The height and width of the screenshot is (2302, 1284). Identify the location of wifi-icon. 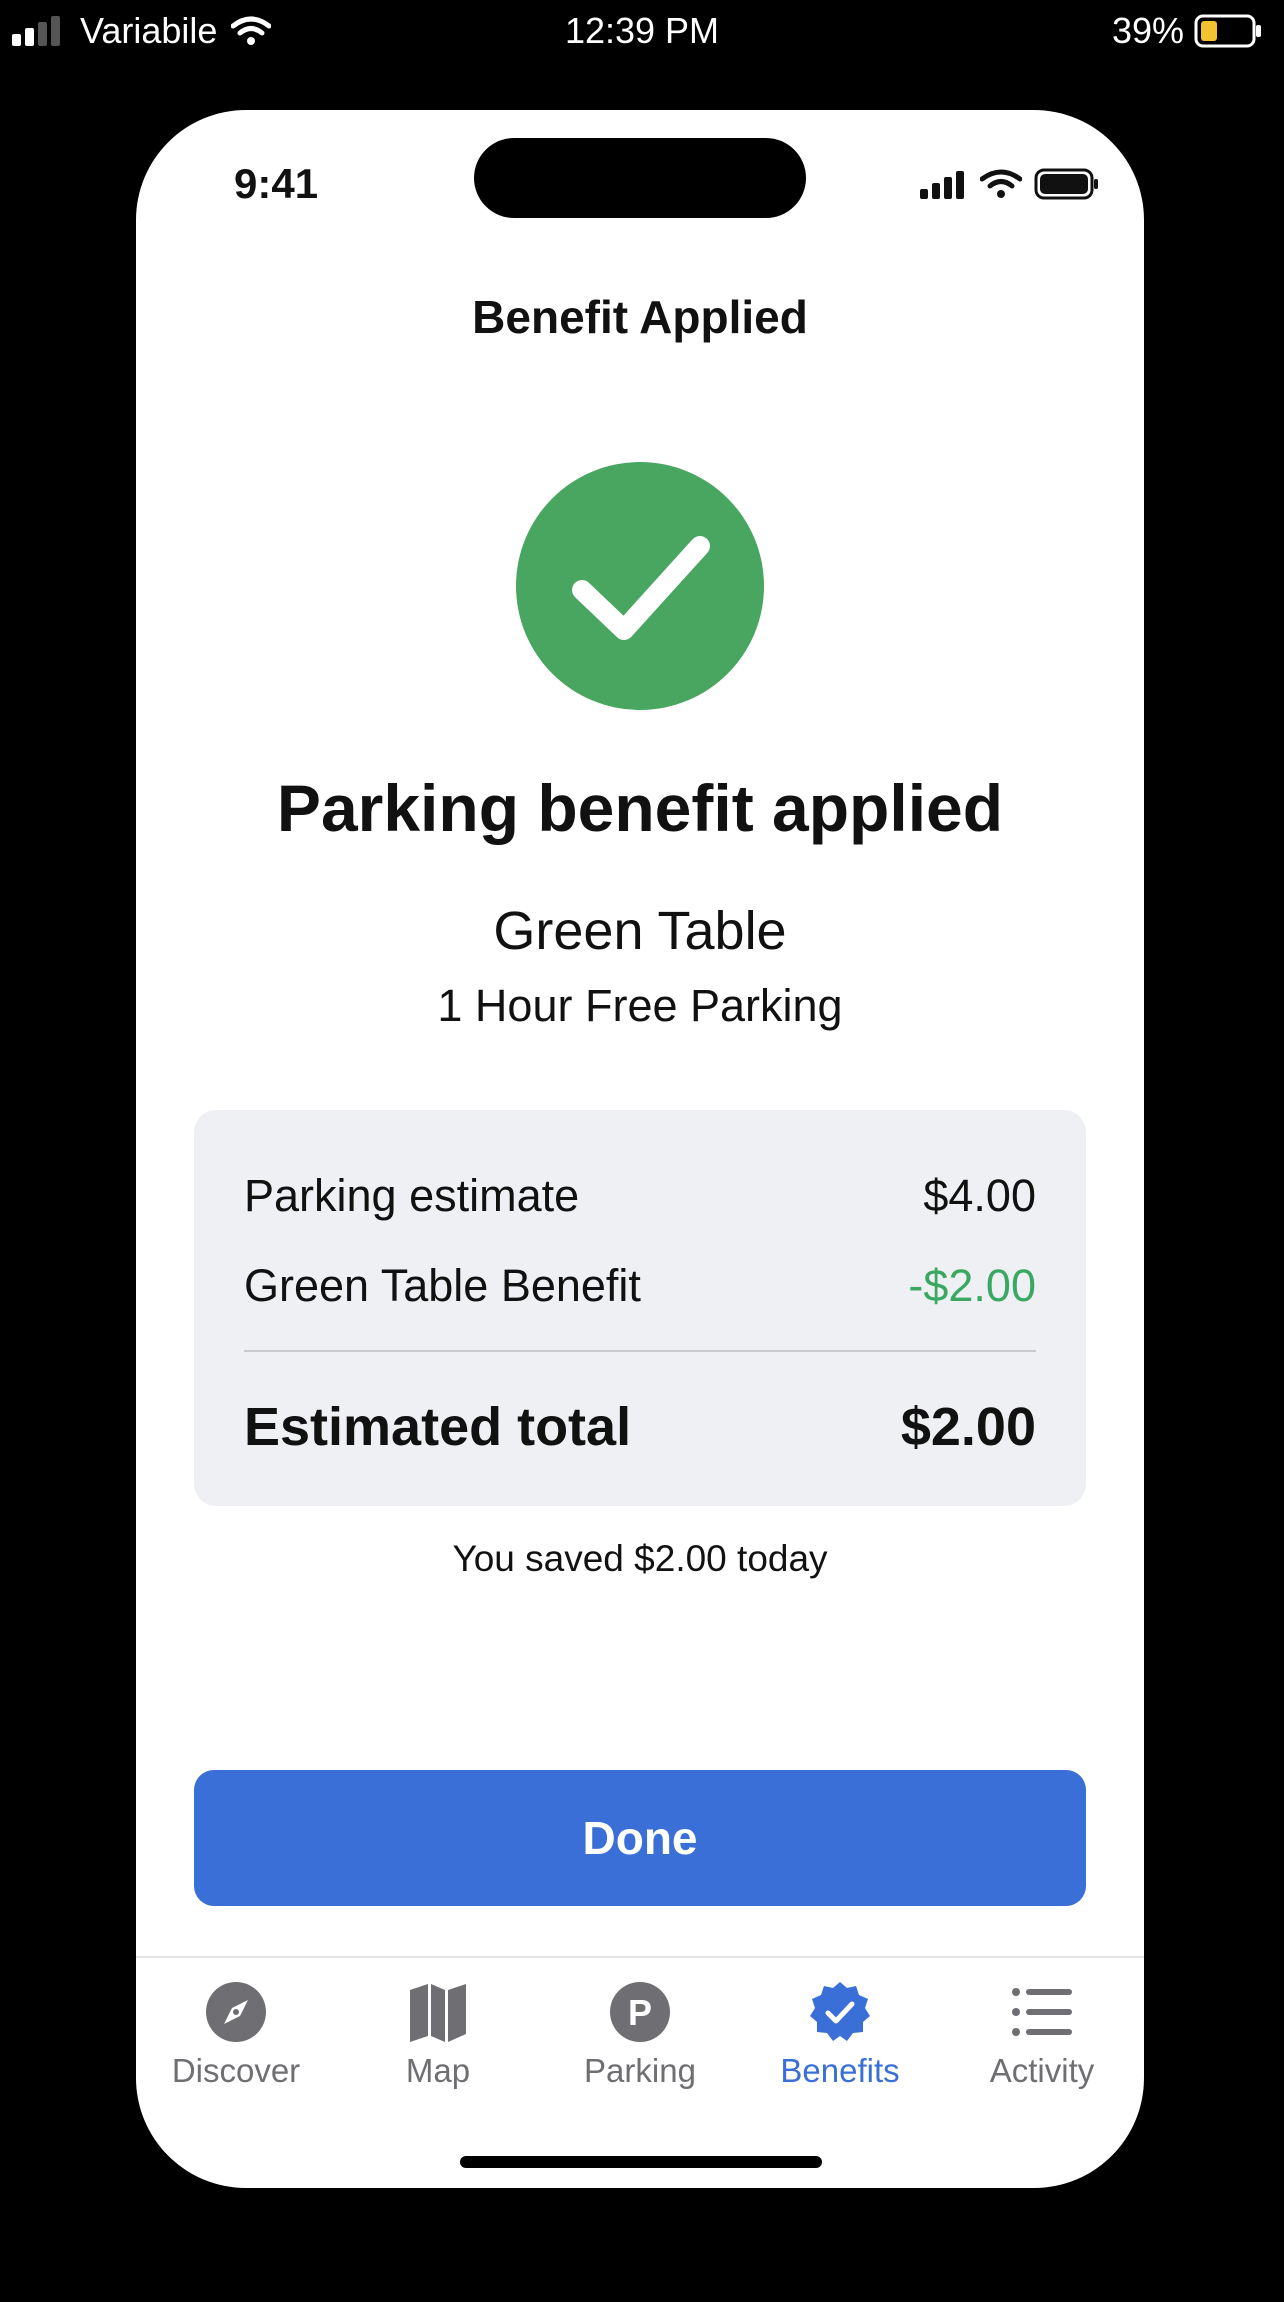
(1001, 183).